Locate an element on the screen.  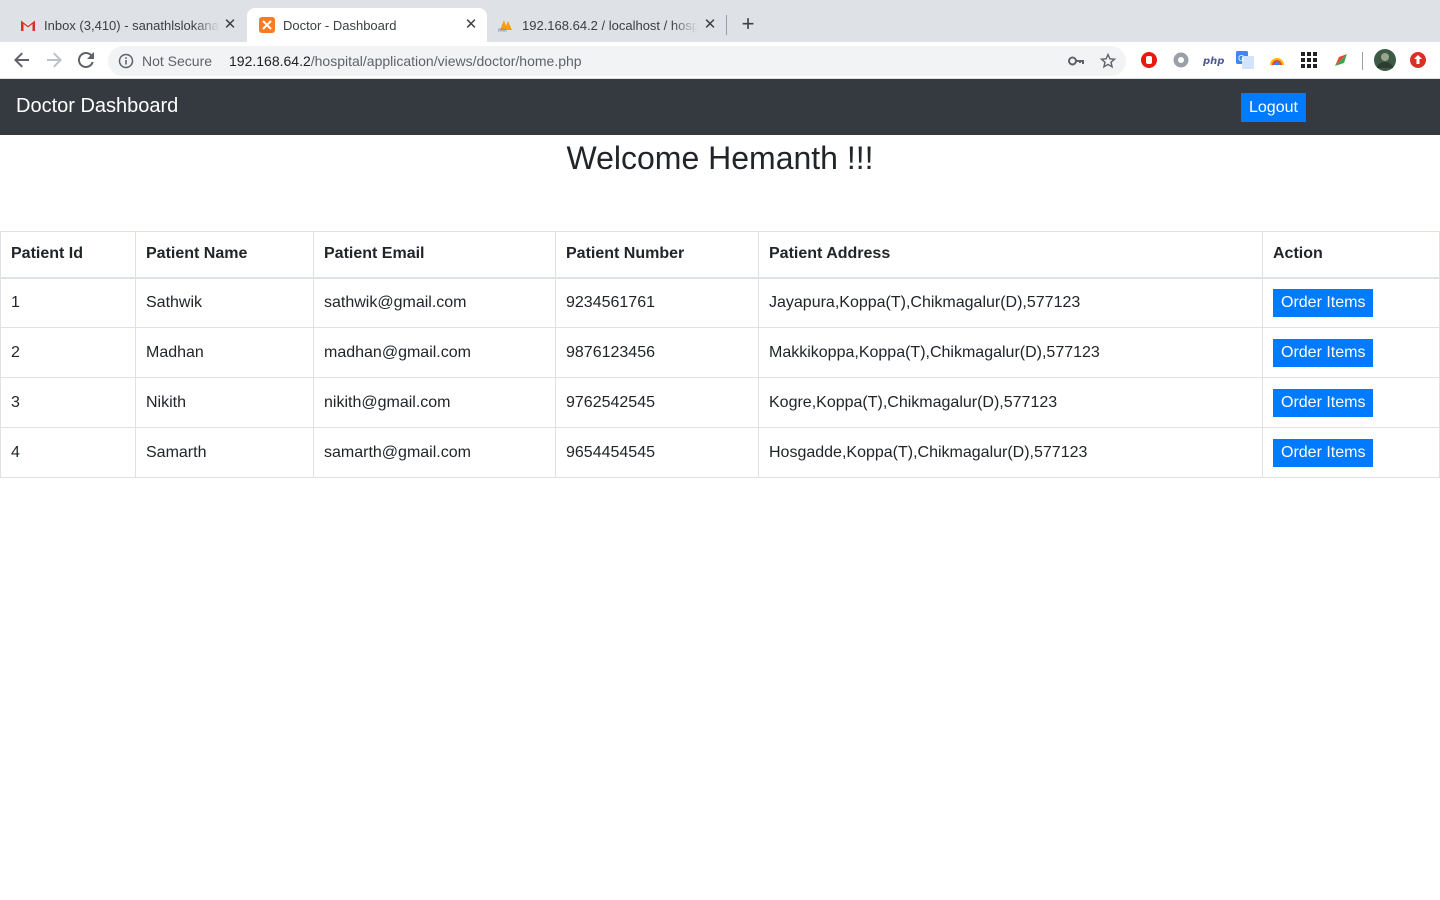
phpmyadmin-icon: PMA is located at coordinates (506, 25).